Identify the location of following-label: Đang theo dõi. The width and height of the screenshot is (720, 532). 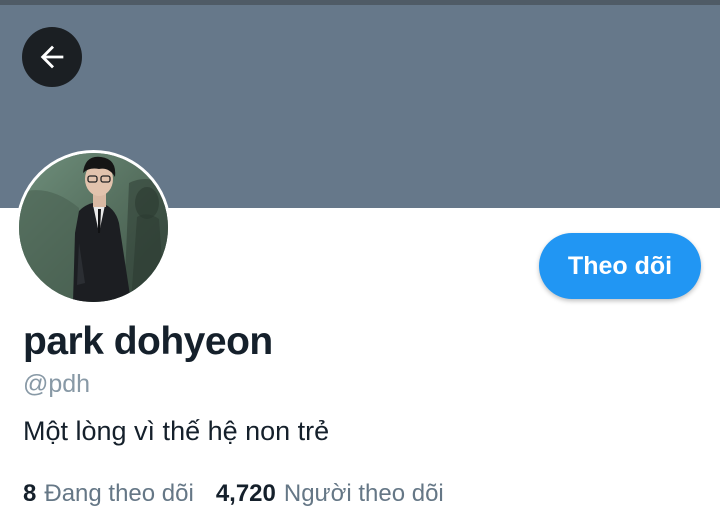
(119, 493).